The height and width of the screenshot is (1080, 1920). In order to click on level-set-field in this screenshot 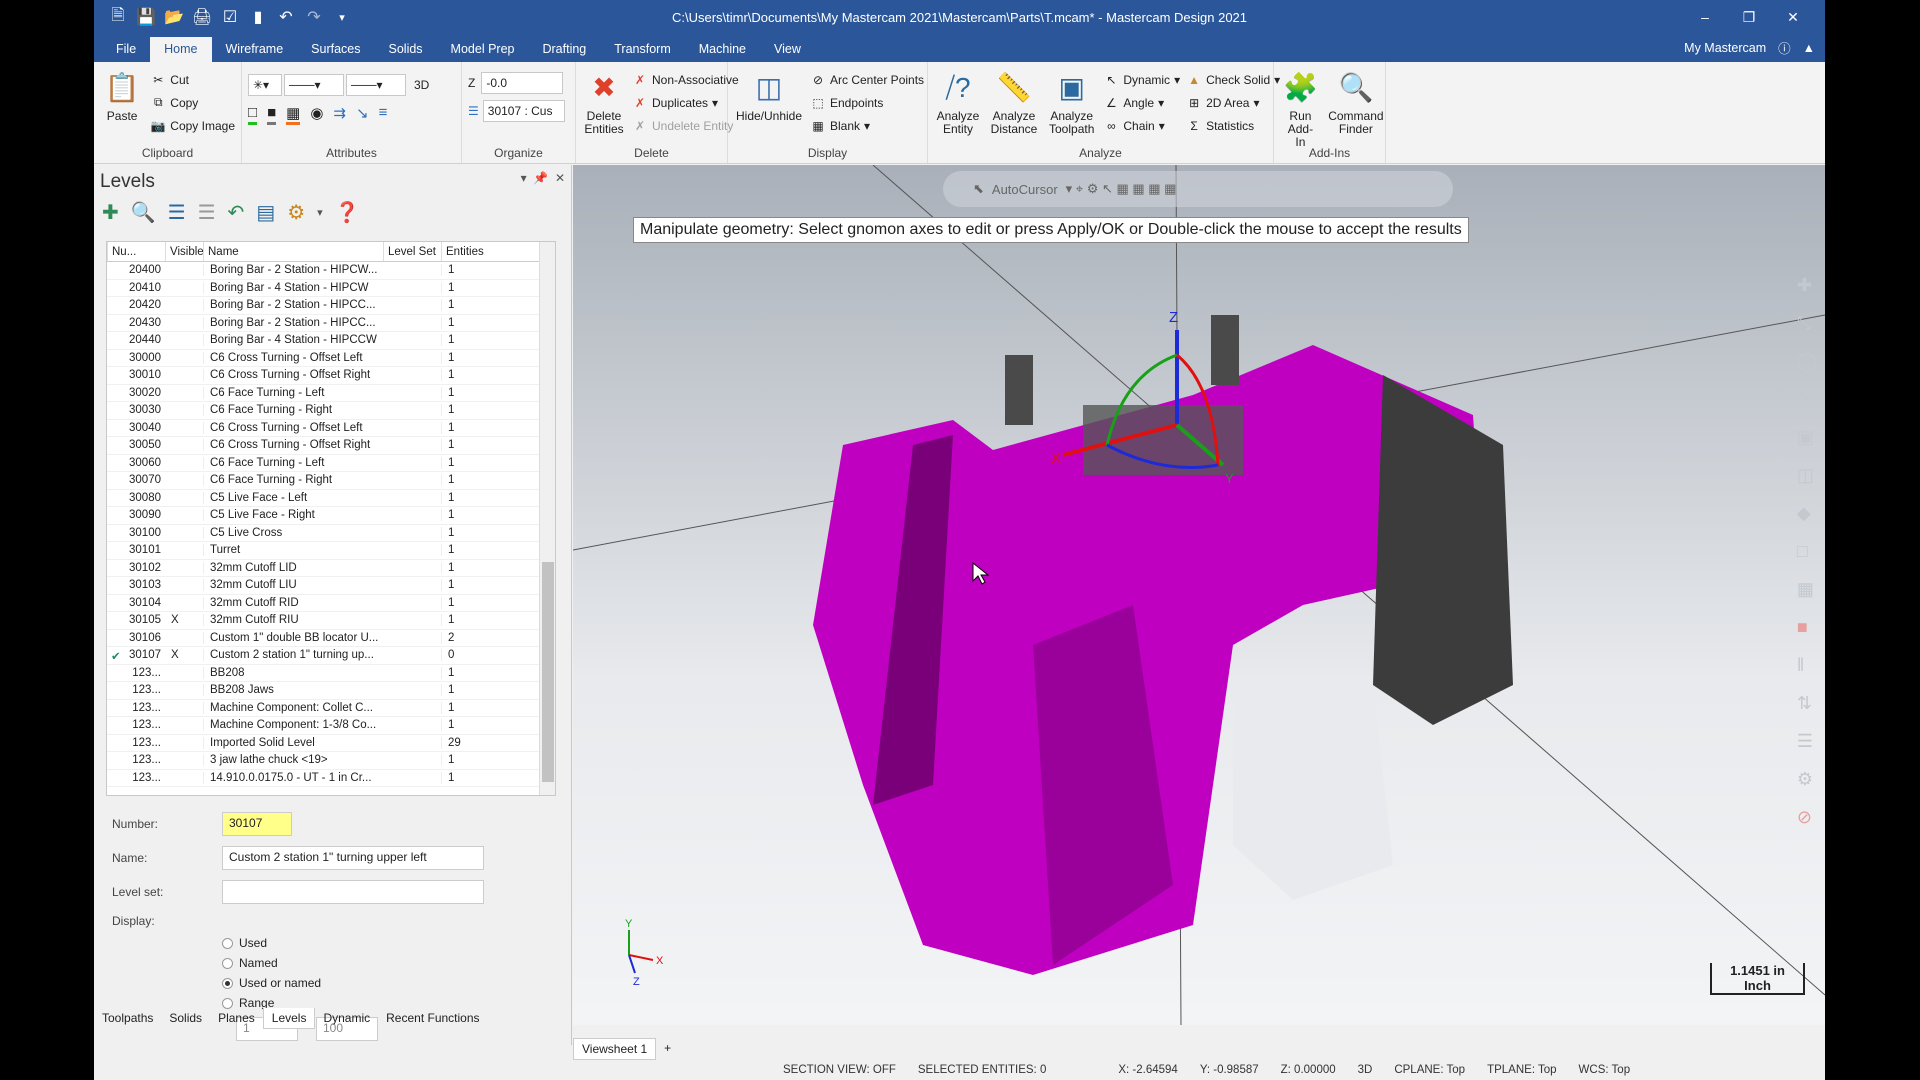, I will do `click(353, 892)`.